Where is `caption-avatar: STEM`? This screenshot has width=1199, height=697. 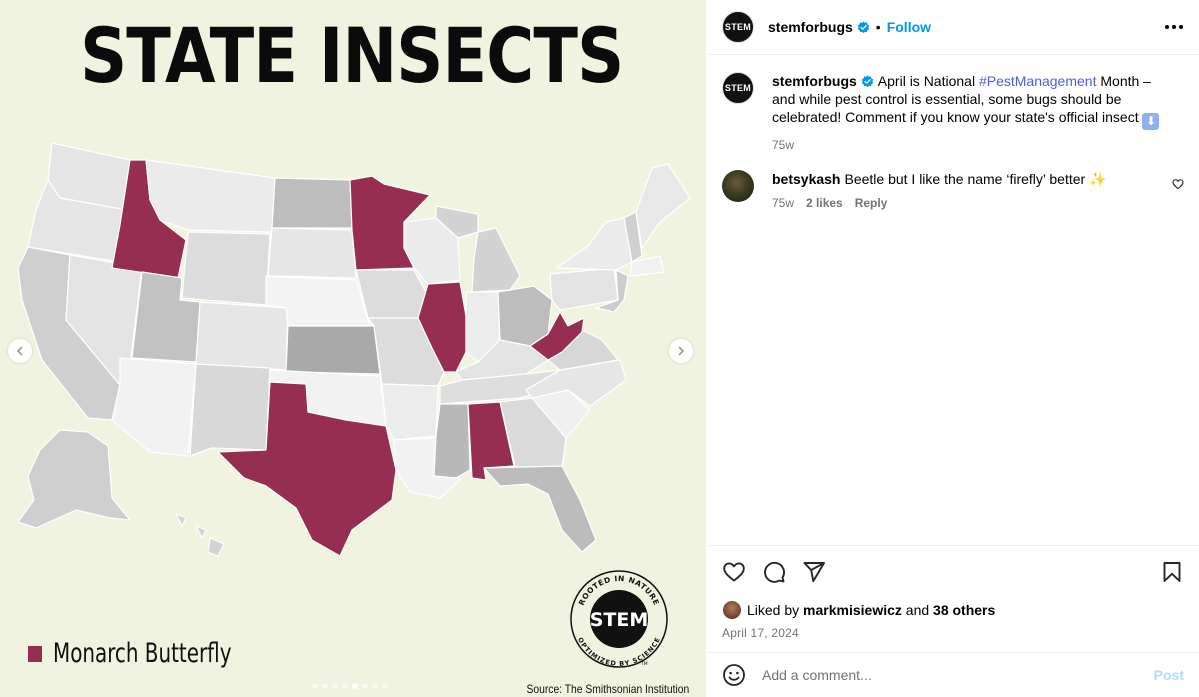 caption-avatar: STEM is located at coordinates (738, 88).